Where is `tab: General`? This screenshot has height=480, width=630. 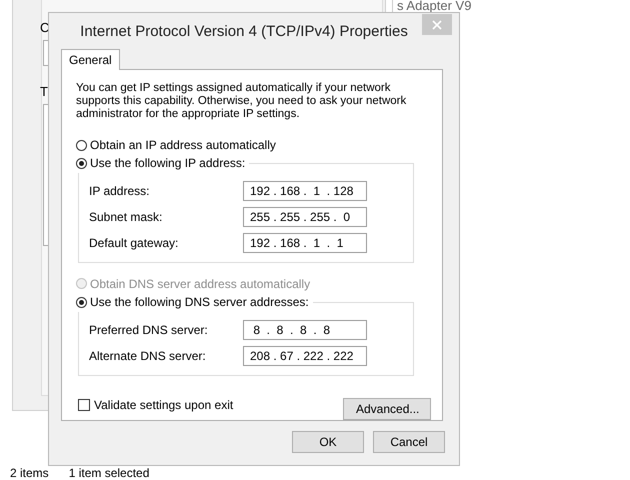
tab: General is located at coordinates (90, 59).